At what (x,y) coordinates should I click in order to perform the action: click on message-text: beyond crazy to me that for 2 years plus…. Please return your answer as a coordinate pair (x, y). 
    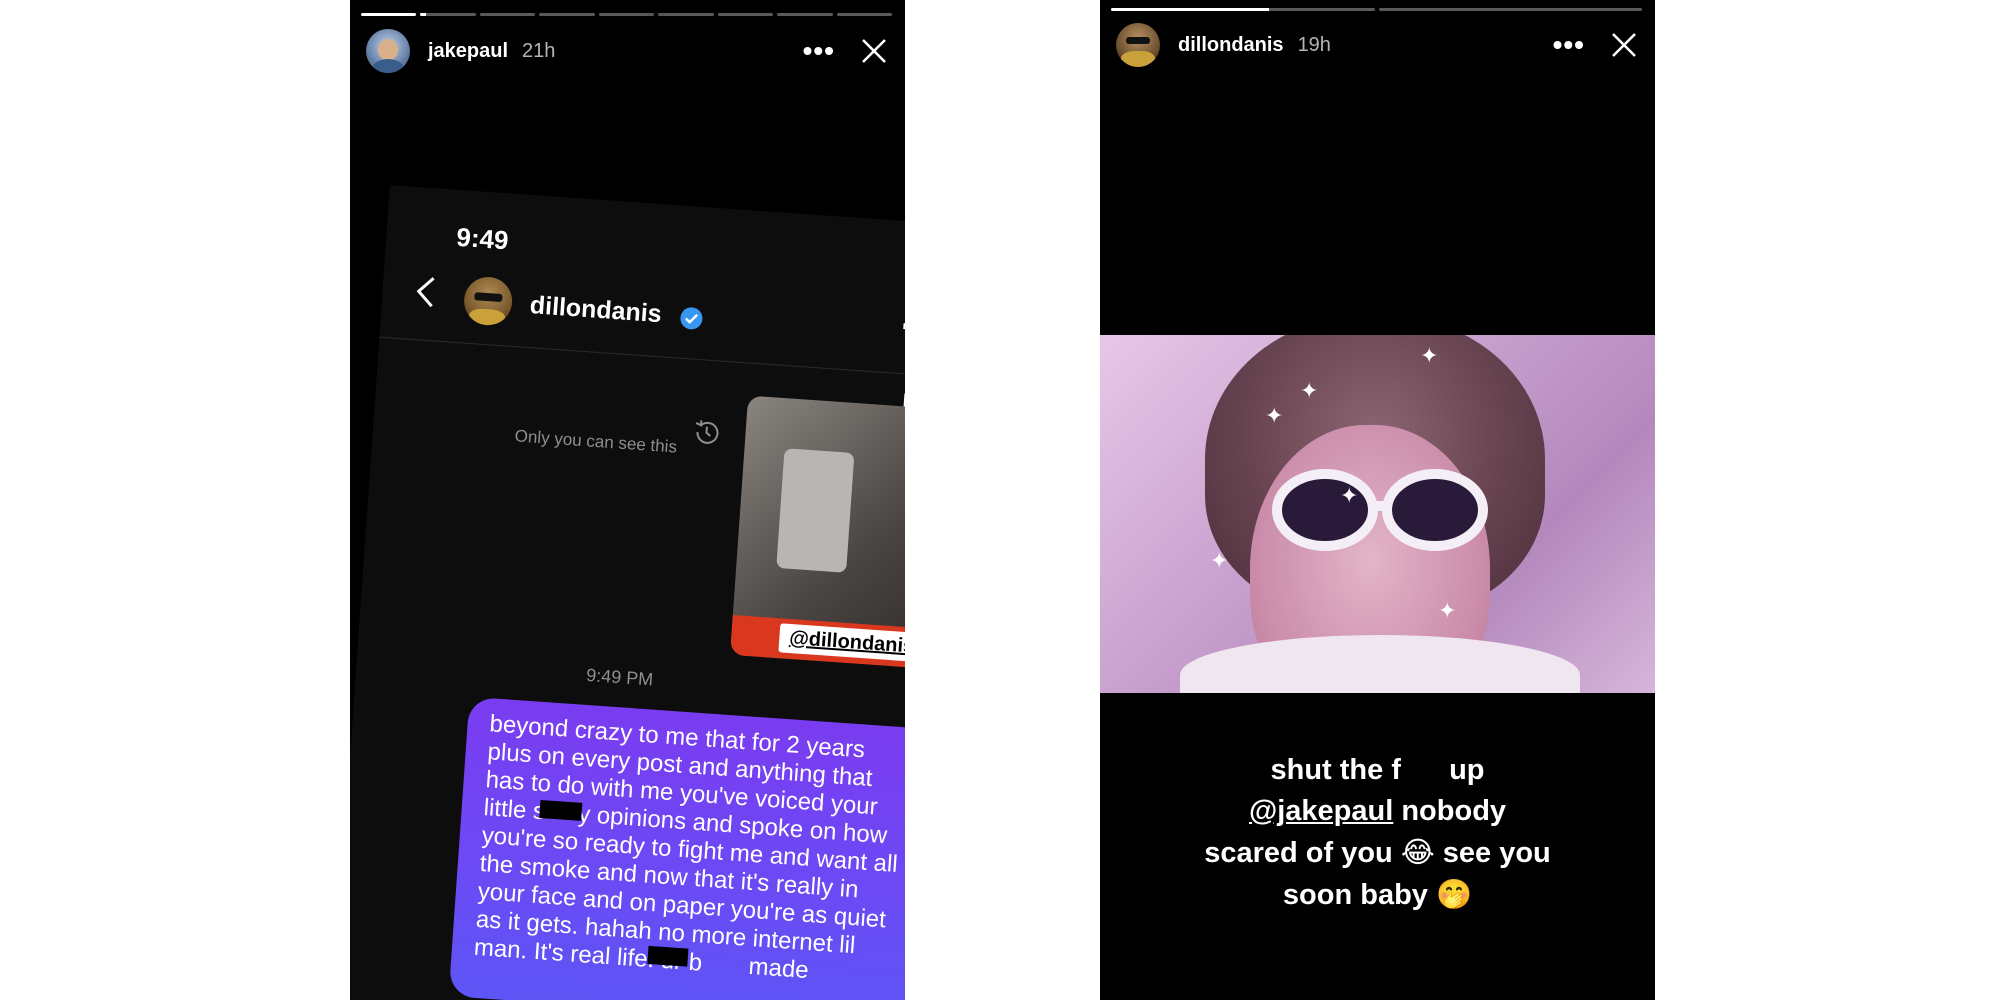
    Looking at the image, I should click on (689, 851).